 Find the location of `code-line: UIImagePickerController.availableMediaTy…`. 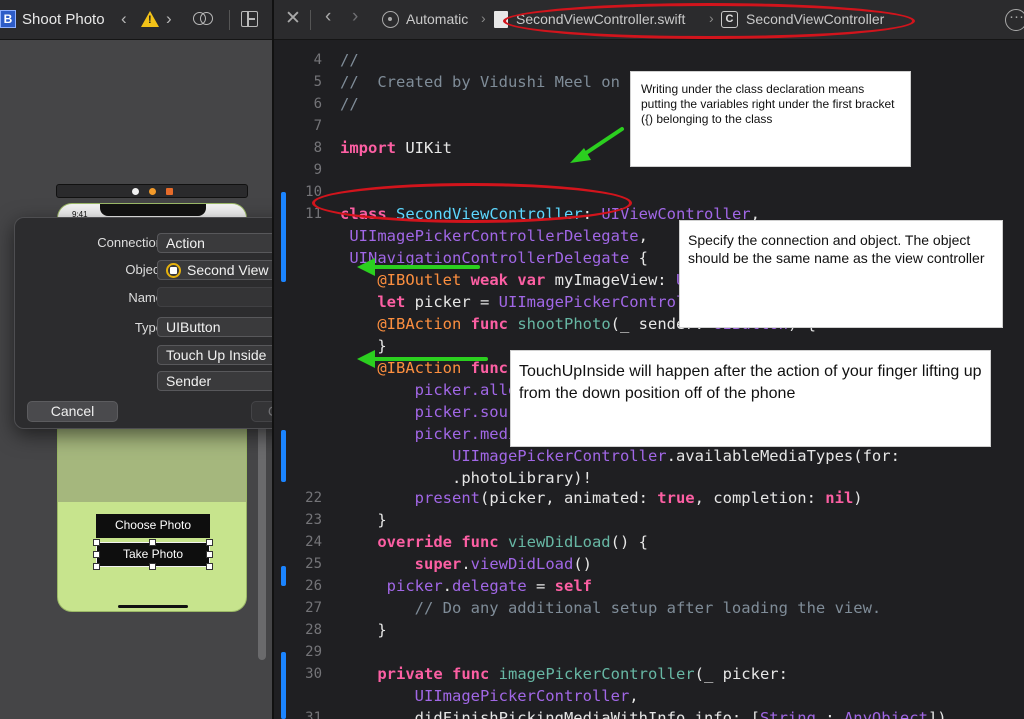

code-line: UIImagePickerController.availableMediaTy… is located at coordinates (649, 456).